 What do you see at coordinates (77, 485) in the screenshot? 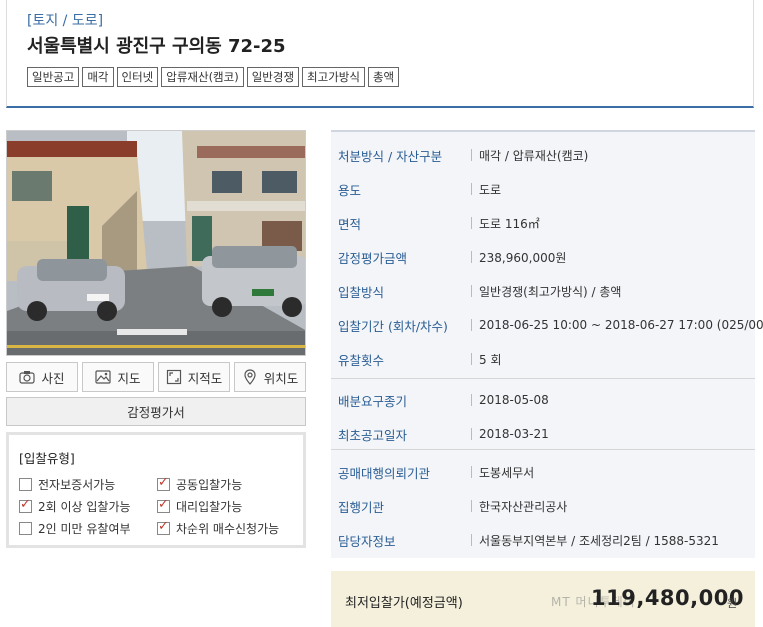
I see `bid-option-label: 전자보증서가능` at bounding box center [77, 485].